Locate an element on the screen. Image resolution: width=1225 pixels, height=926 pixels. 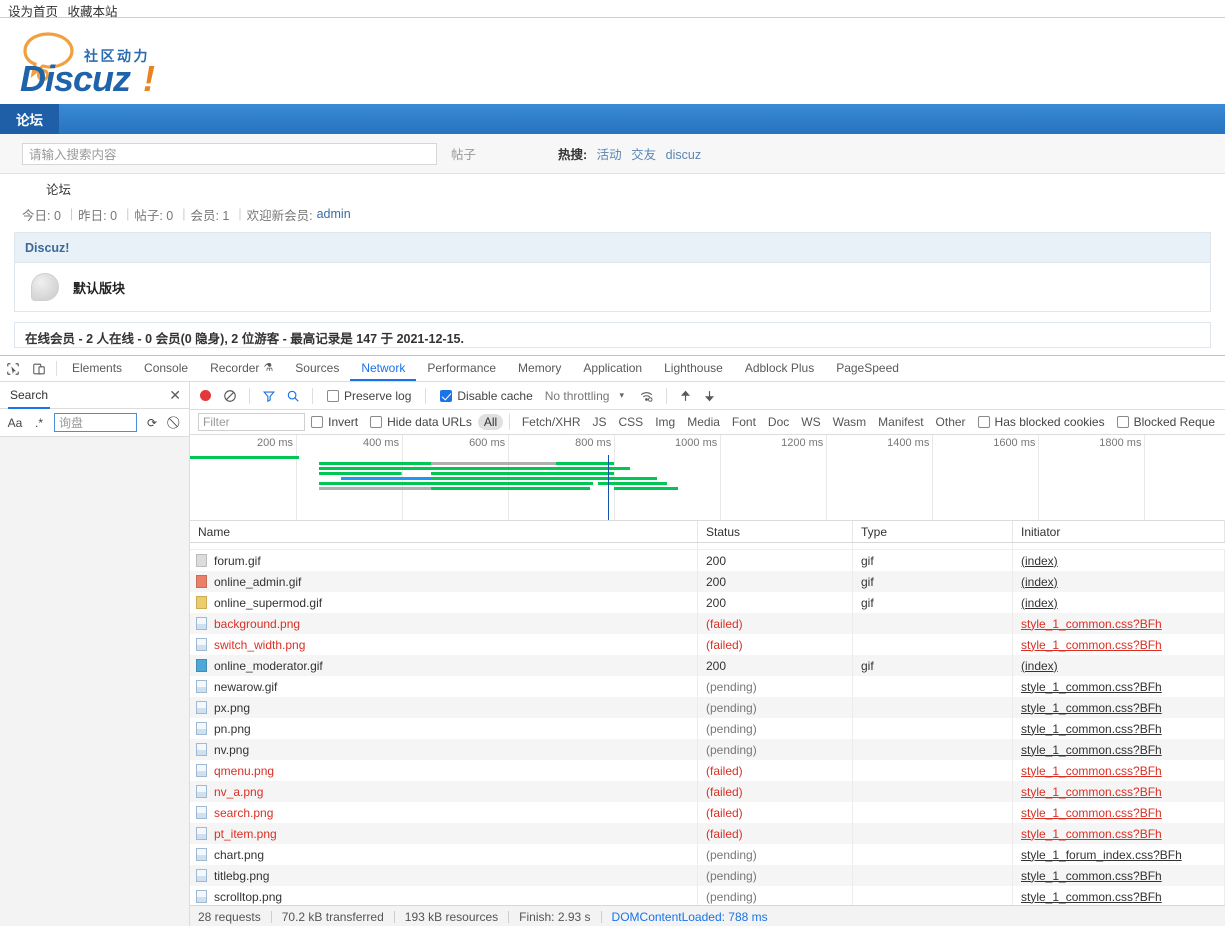
request-name: pt_item.png is located at coordinates (245, 834).